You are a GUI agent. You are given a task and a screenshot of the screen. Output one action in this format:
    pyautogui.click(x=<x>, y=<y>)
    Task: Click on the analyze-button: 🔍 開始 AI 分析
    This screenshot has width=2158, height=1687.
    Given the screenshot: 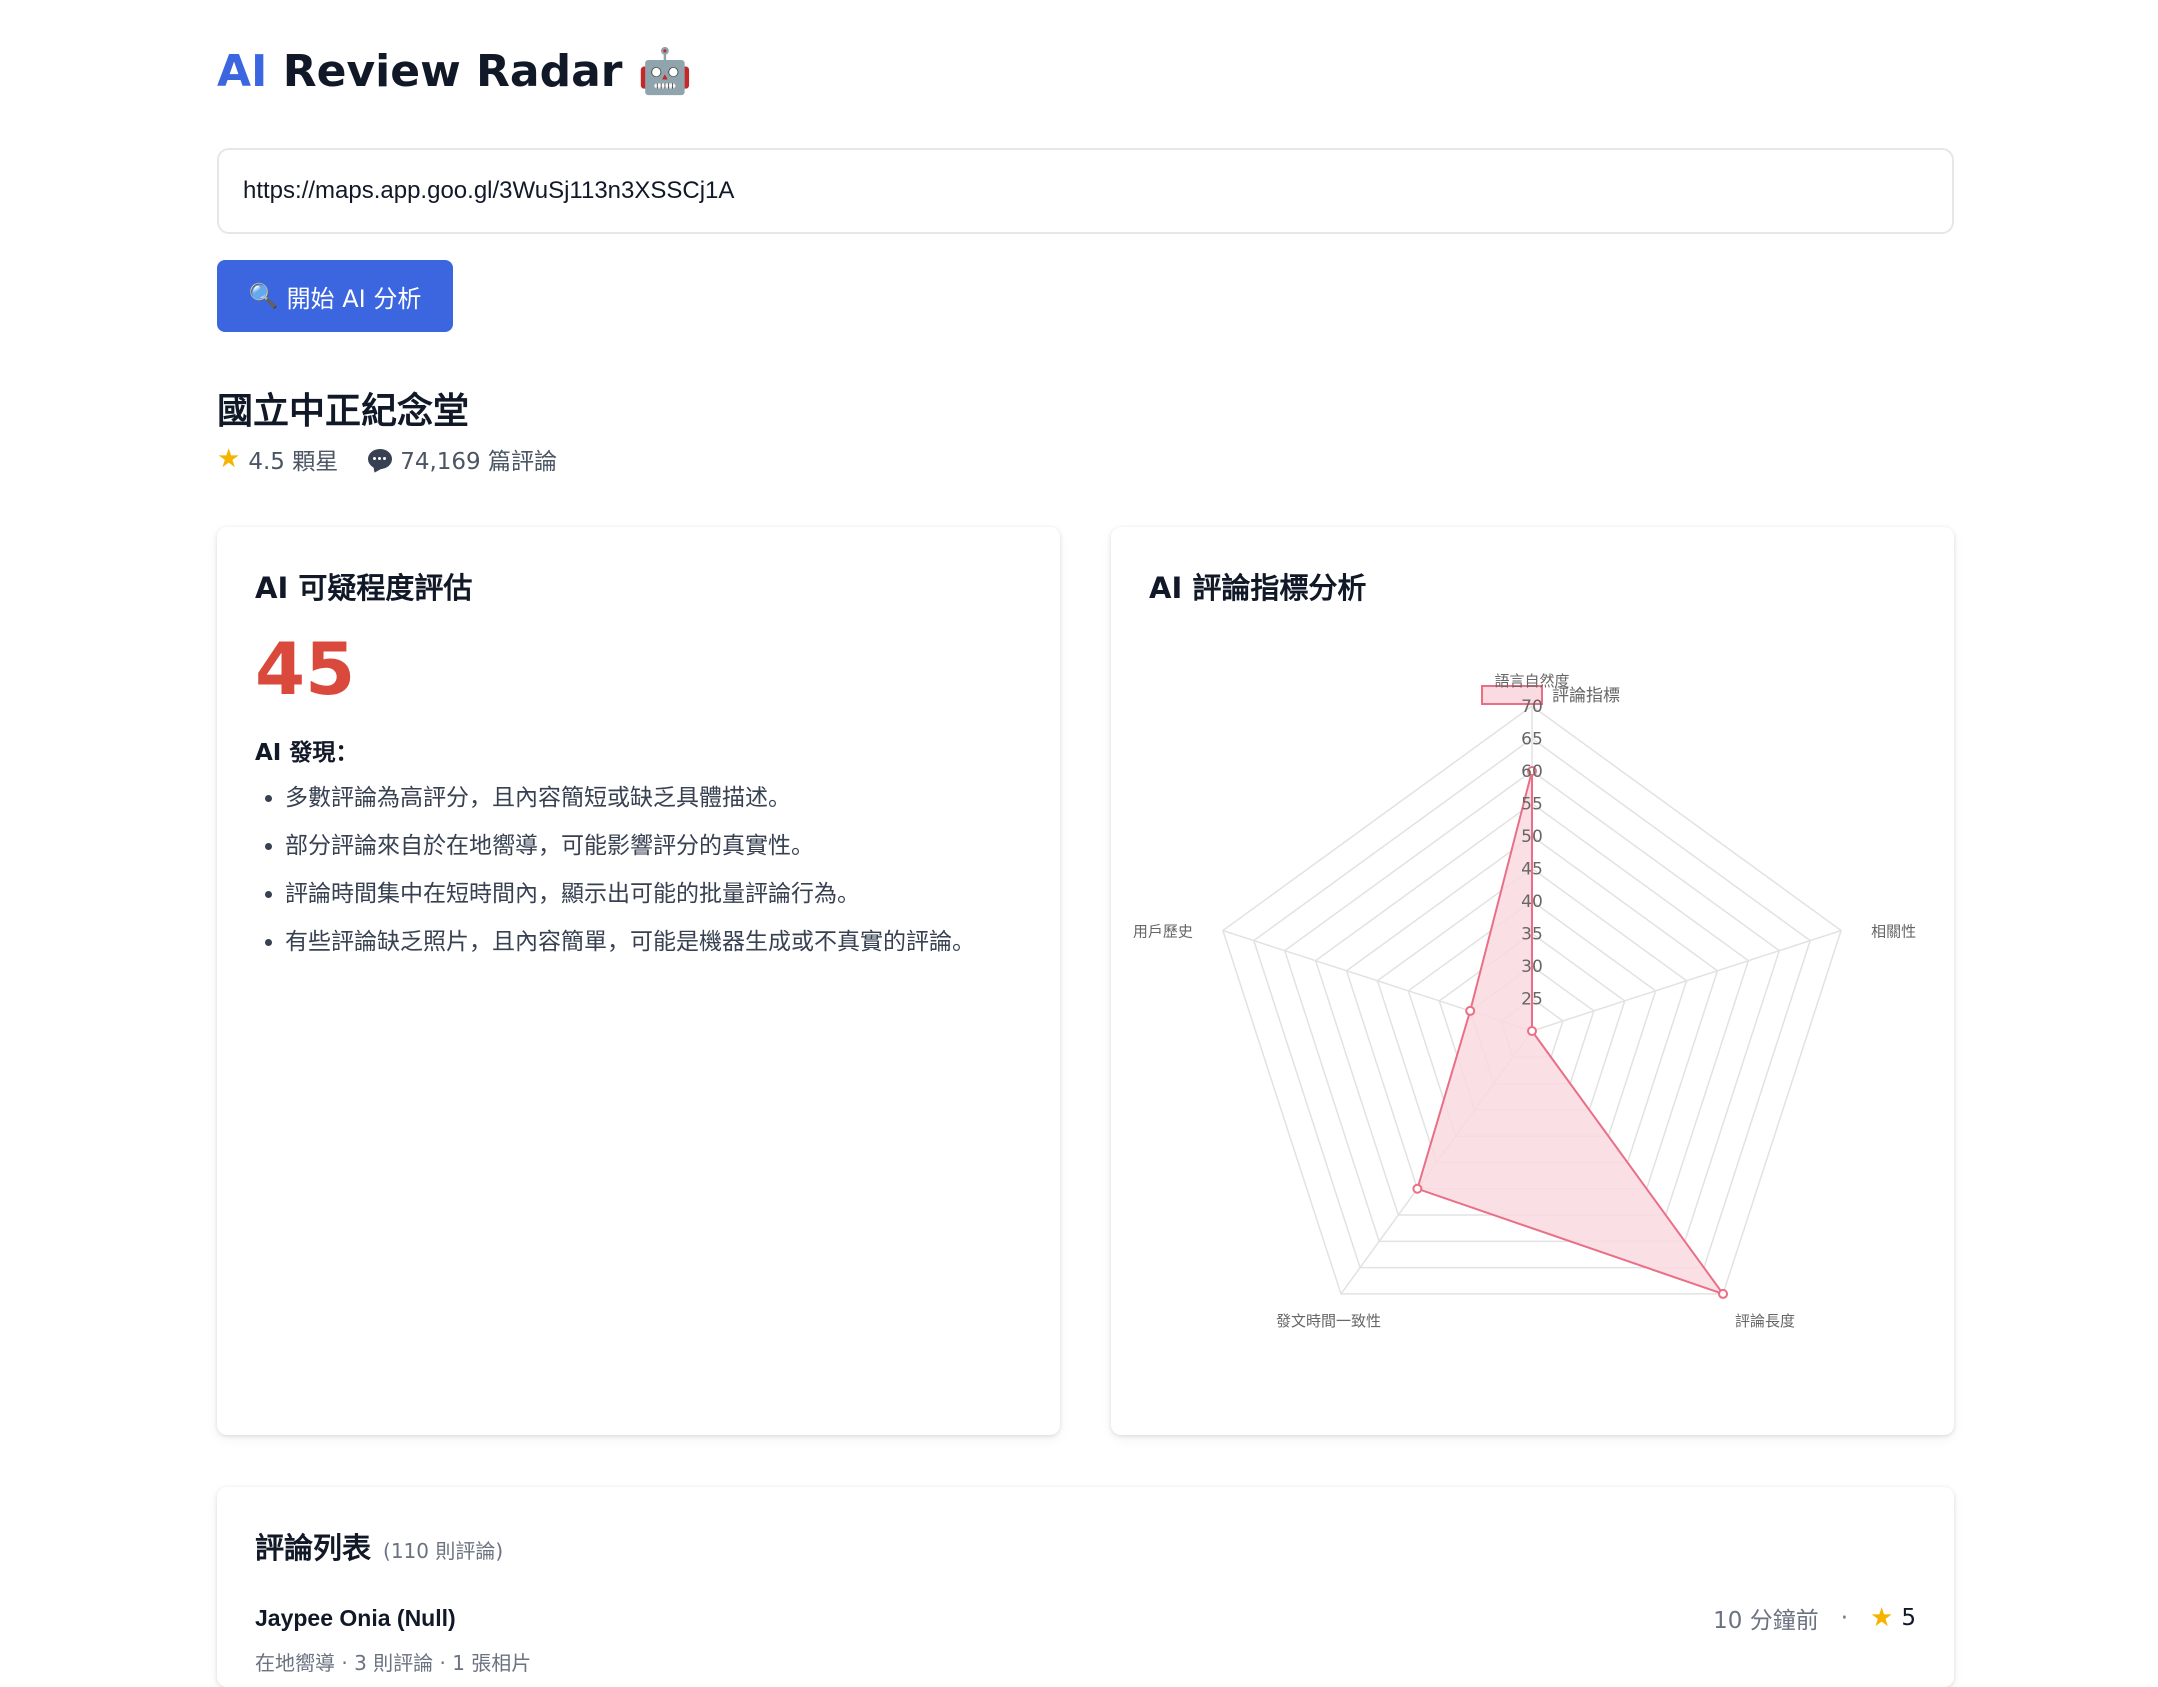 What is the action you would take?
    pyautogui.click(x=335, y=296)
    